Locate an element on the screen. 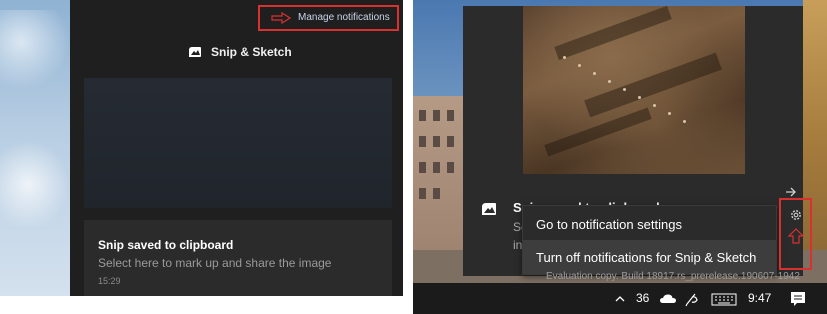  settings-gear-highlight is located at coordinates (795, 234).